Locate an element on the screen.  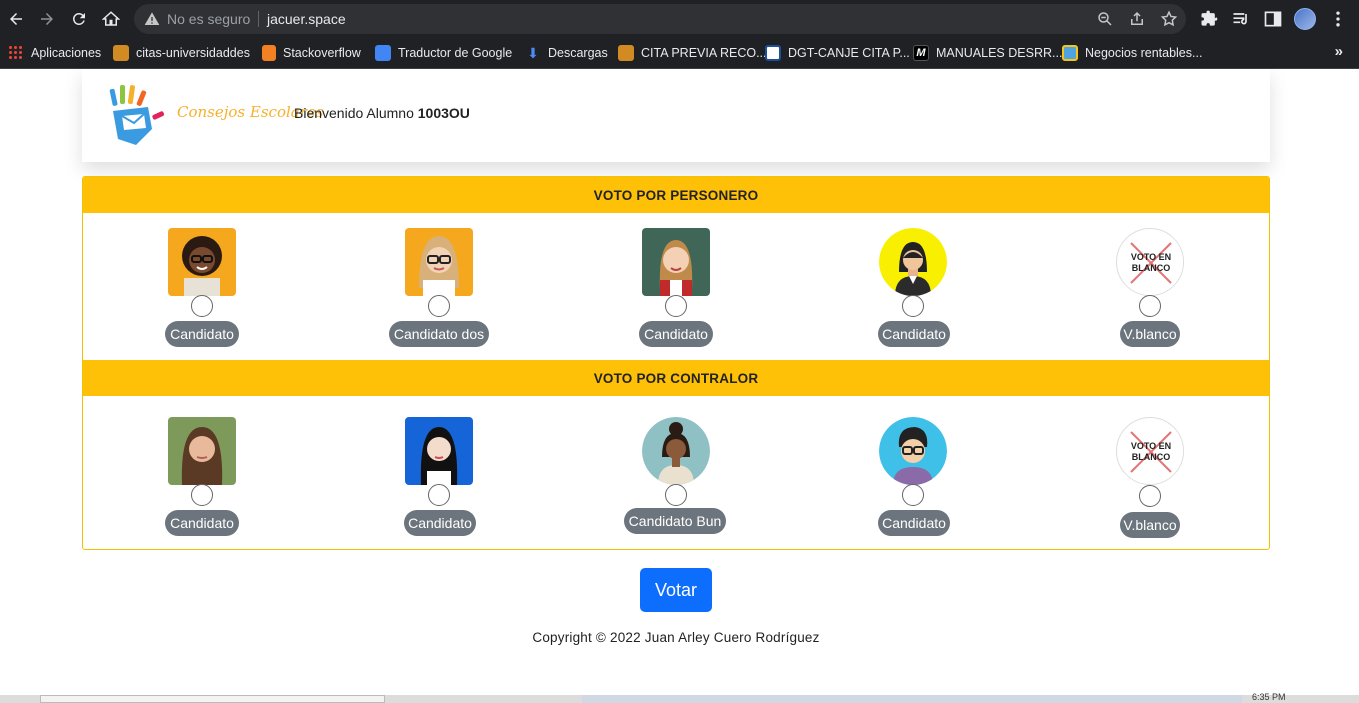
warning-icon is located at coordinates (152, 19).